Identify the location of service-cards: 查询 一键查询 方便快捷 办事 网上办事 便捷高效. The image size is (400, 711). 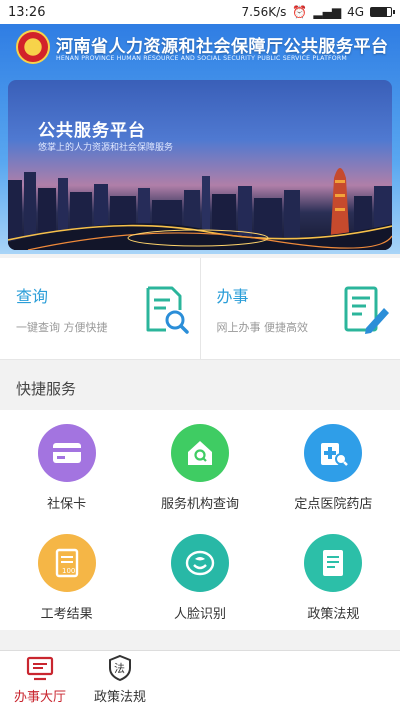
(200, 309).